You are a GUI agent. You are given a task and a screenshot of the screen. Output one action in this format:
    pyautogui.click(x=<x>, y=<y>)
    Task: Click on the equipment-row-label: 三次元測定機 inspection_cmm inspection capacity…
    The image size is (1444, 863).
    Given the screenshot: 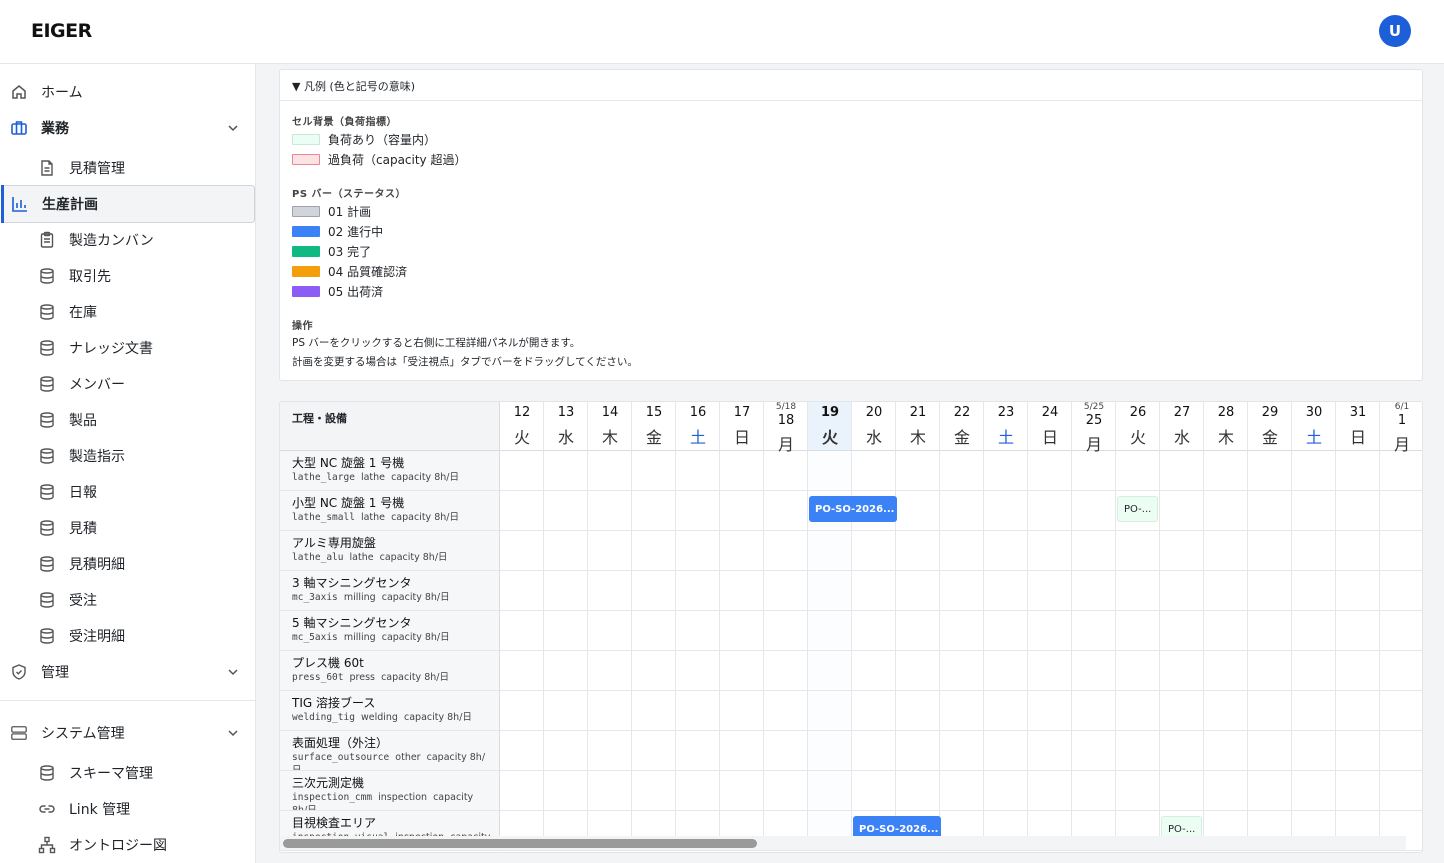 What is the action you would take?
    pyautogui.click(x=390, y=791)
    